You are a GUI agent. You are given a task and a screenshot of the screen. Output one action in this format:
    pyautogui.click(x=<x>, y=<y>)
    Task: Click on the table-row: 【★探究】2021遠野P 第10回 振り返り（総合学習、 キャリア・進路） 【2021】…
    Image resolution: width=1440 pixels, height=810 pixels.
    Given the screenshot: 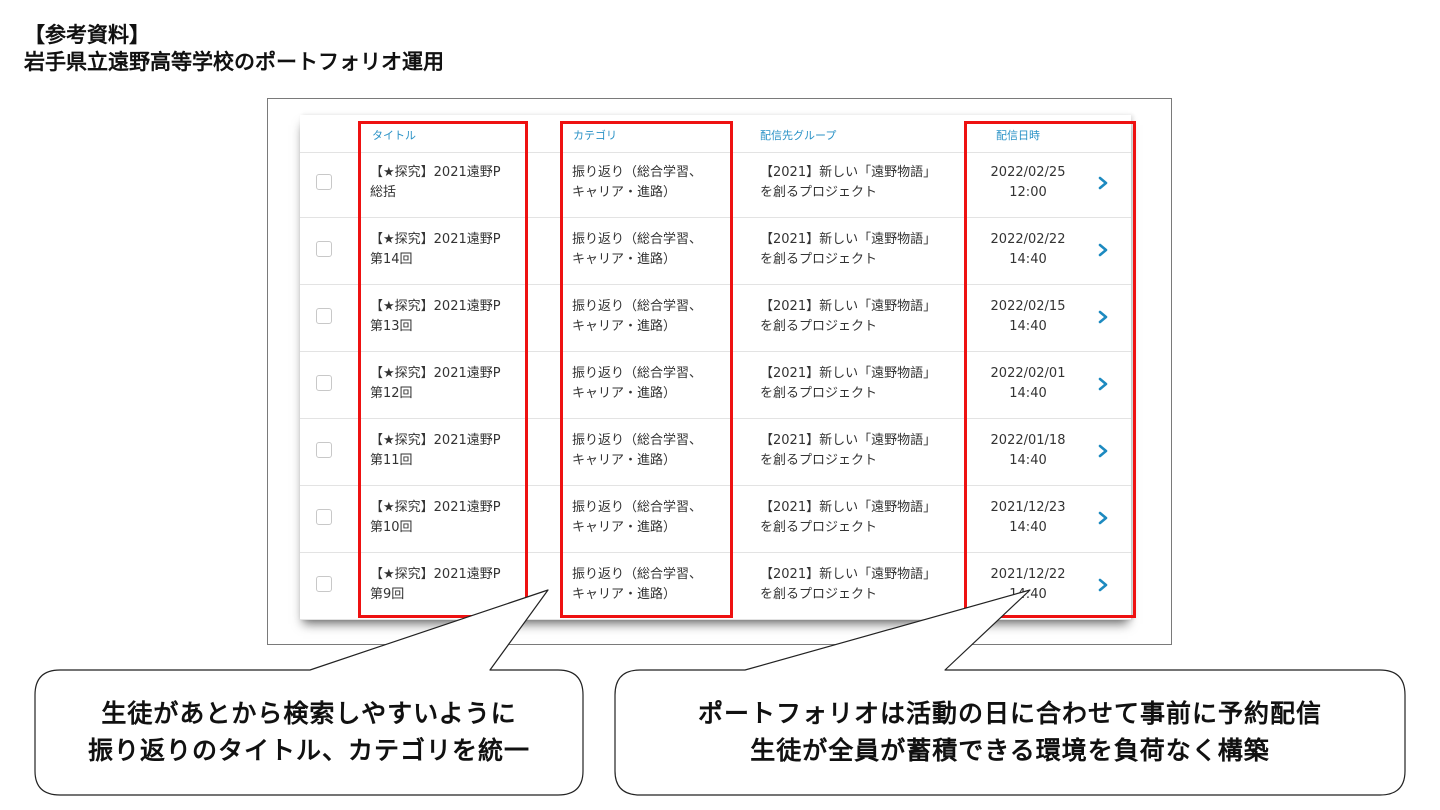 What is the action you would take?
    pyautogui.click(x=715, y=520)
    